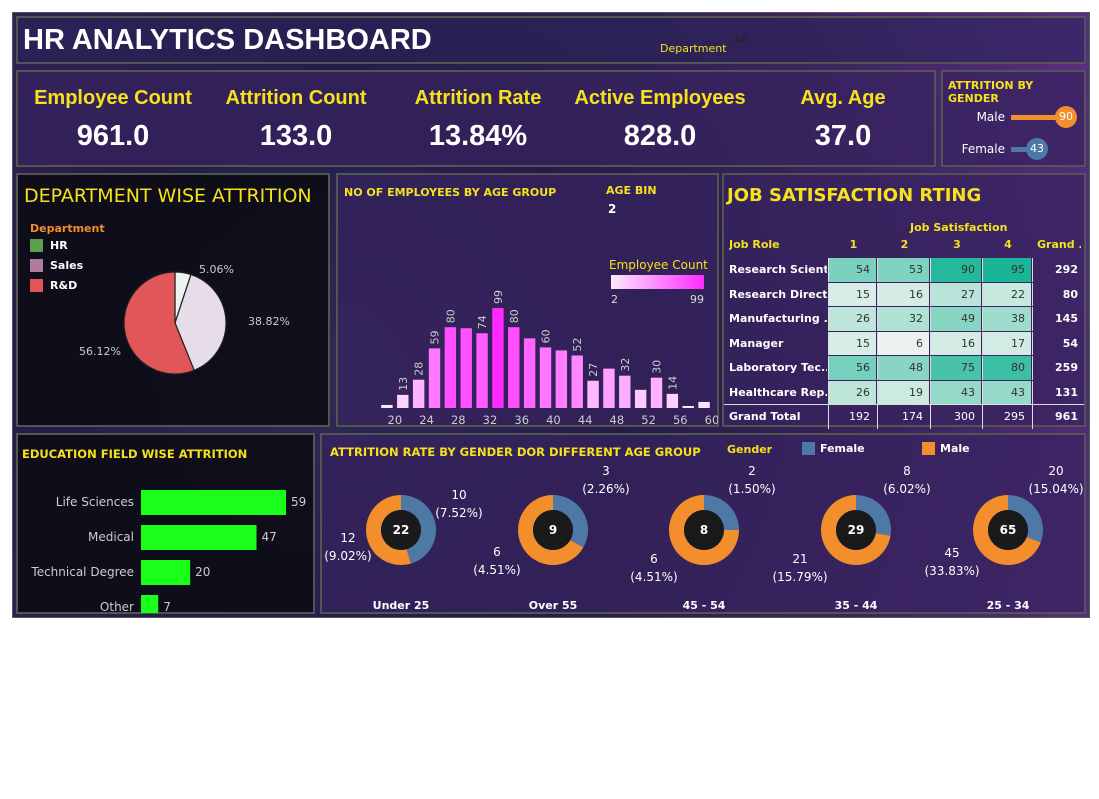  I want to click on donut-male-pct: (15.79%), so click(799, 577).